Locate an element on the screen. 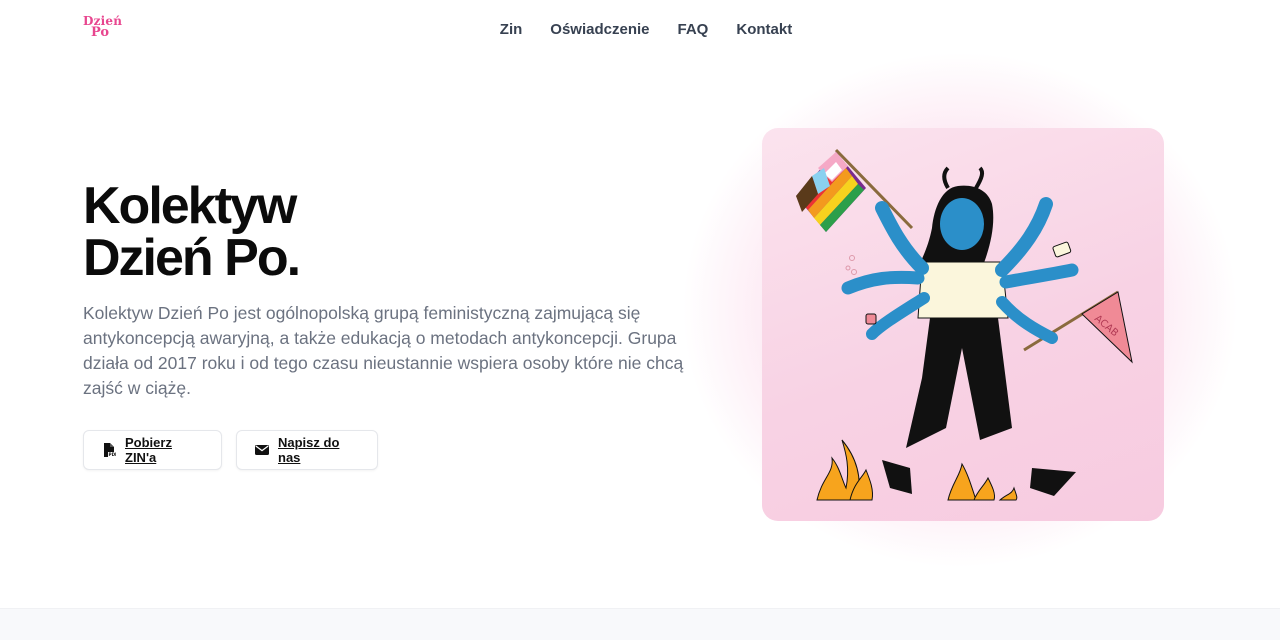 Image resolution: width=1280 pixels, height=640 pixels. download-zin-button: PDF Pobierz ZIN'a is located at coordinates (152, 450).